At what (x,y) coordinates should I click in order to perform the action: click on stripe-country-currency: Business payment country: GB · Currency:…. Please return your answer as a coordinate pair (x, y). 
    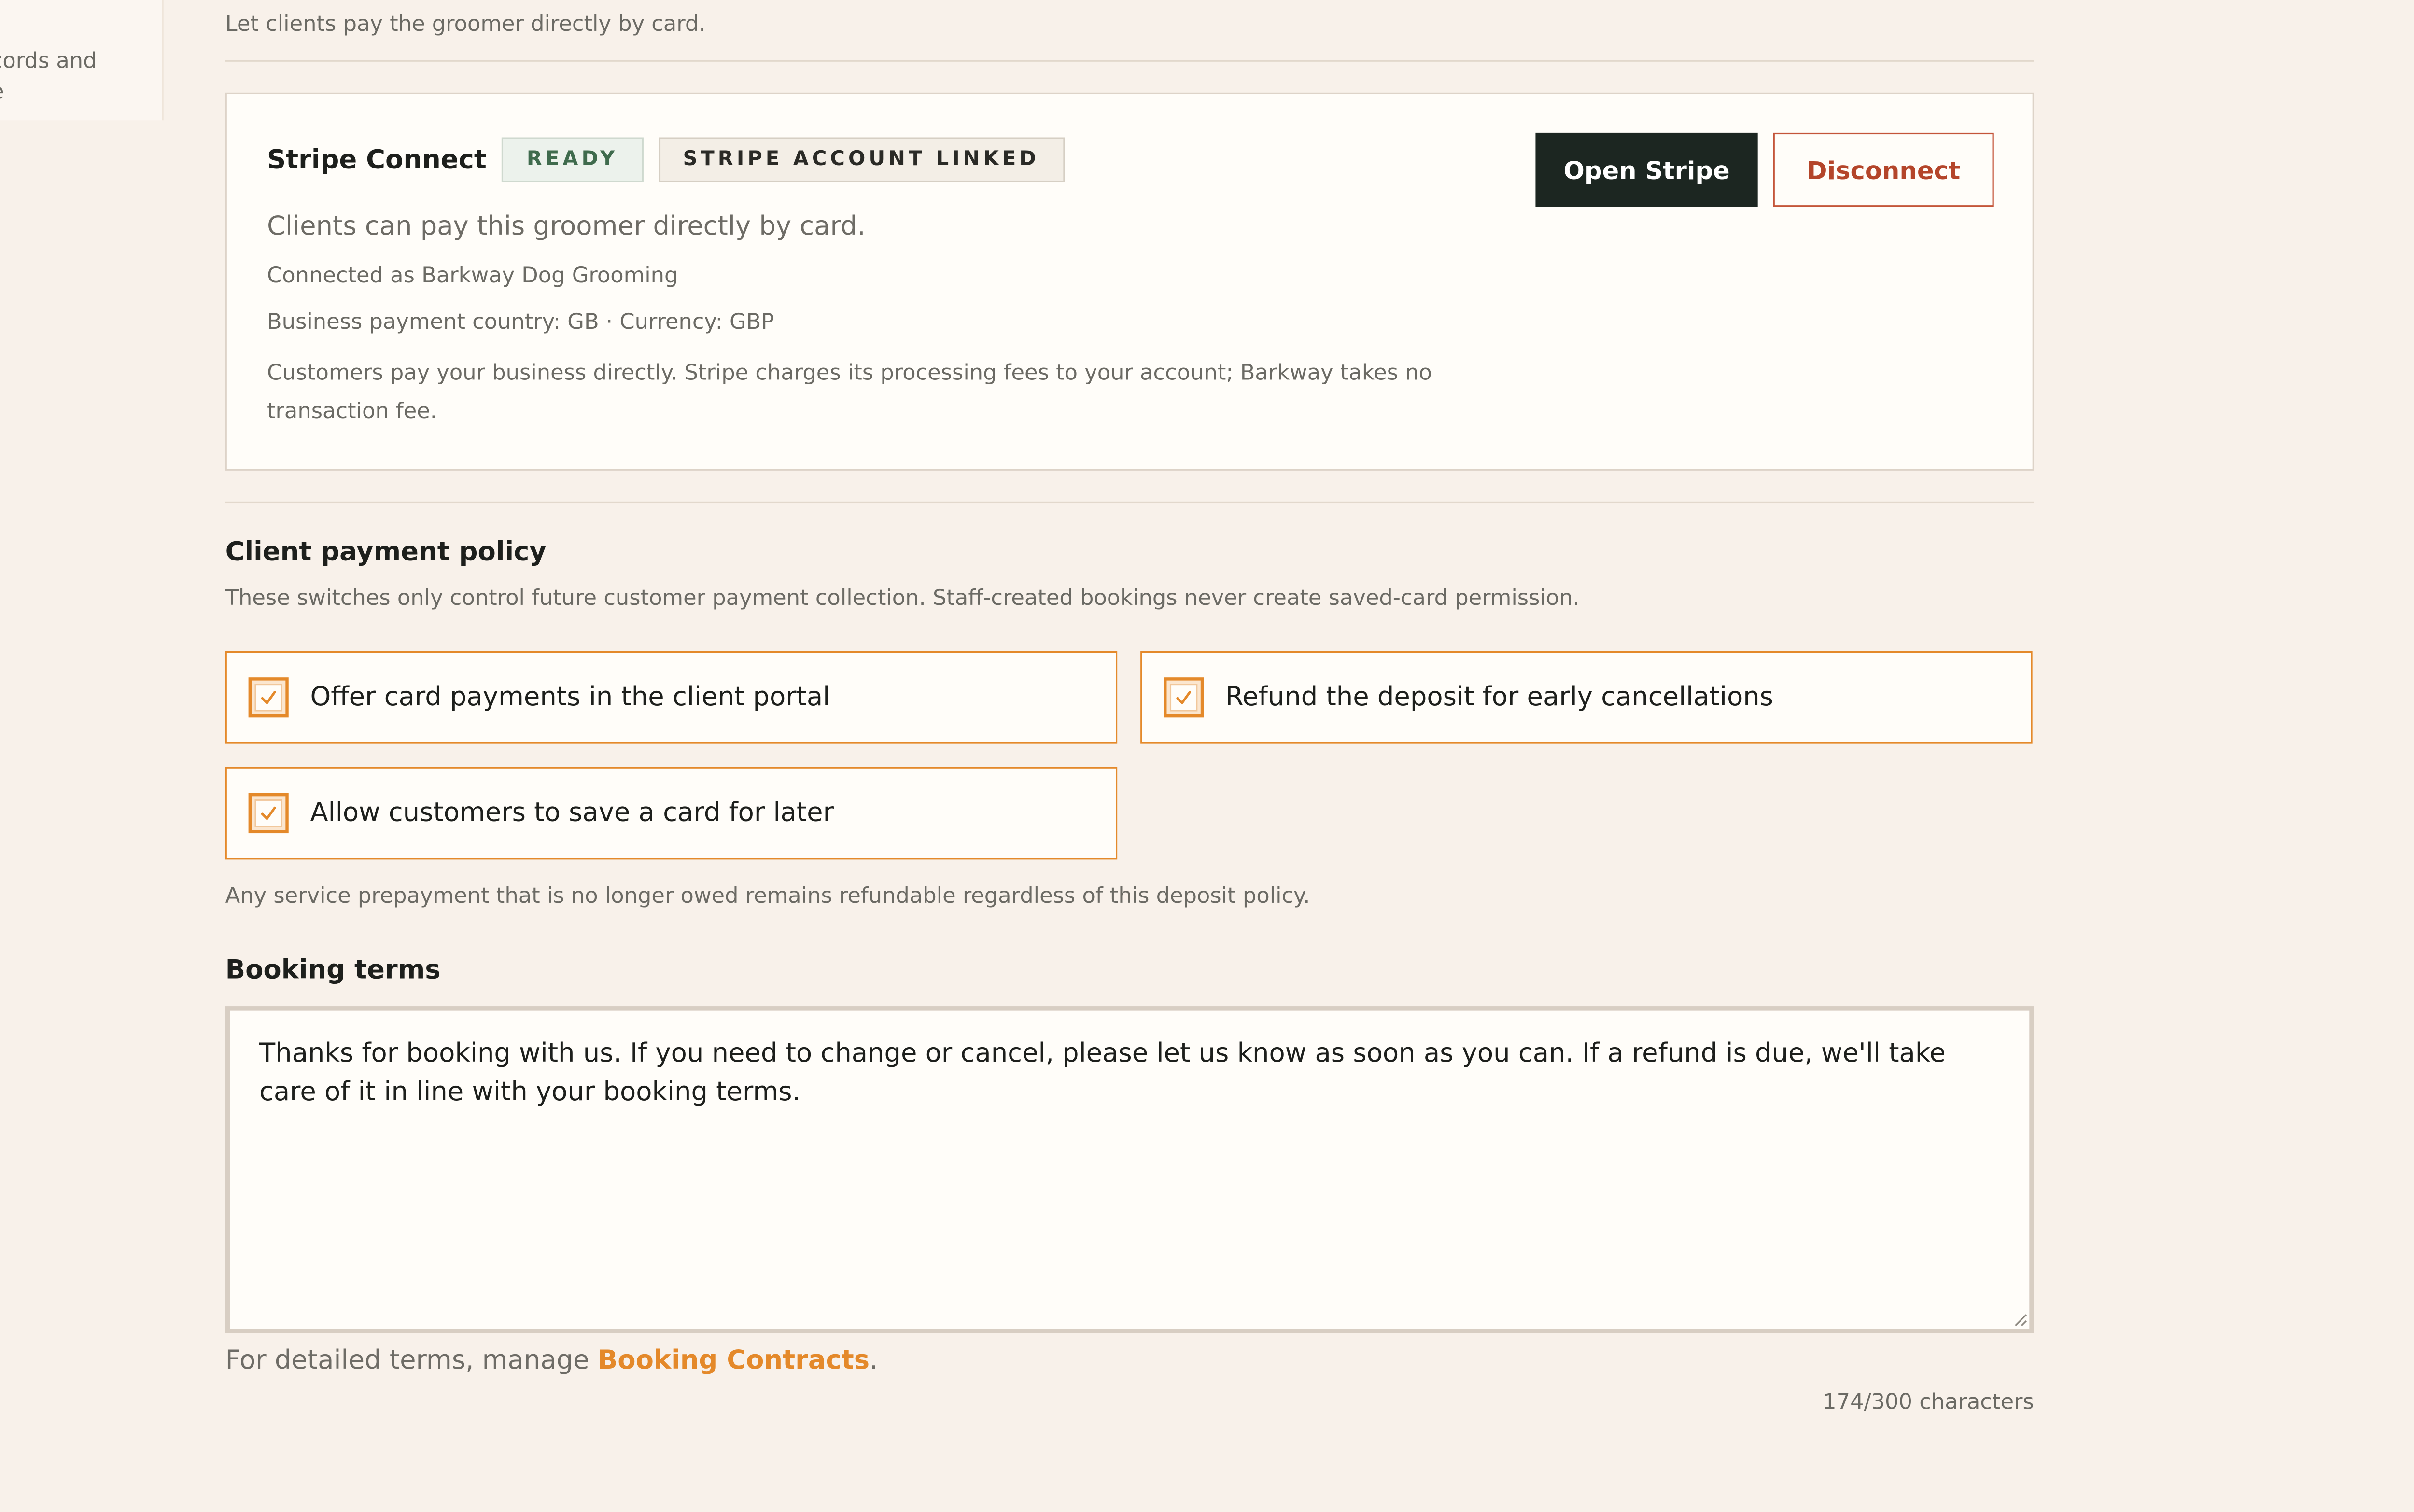
    Looking at the image, I should click on (521, 323).